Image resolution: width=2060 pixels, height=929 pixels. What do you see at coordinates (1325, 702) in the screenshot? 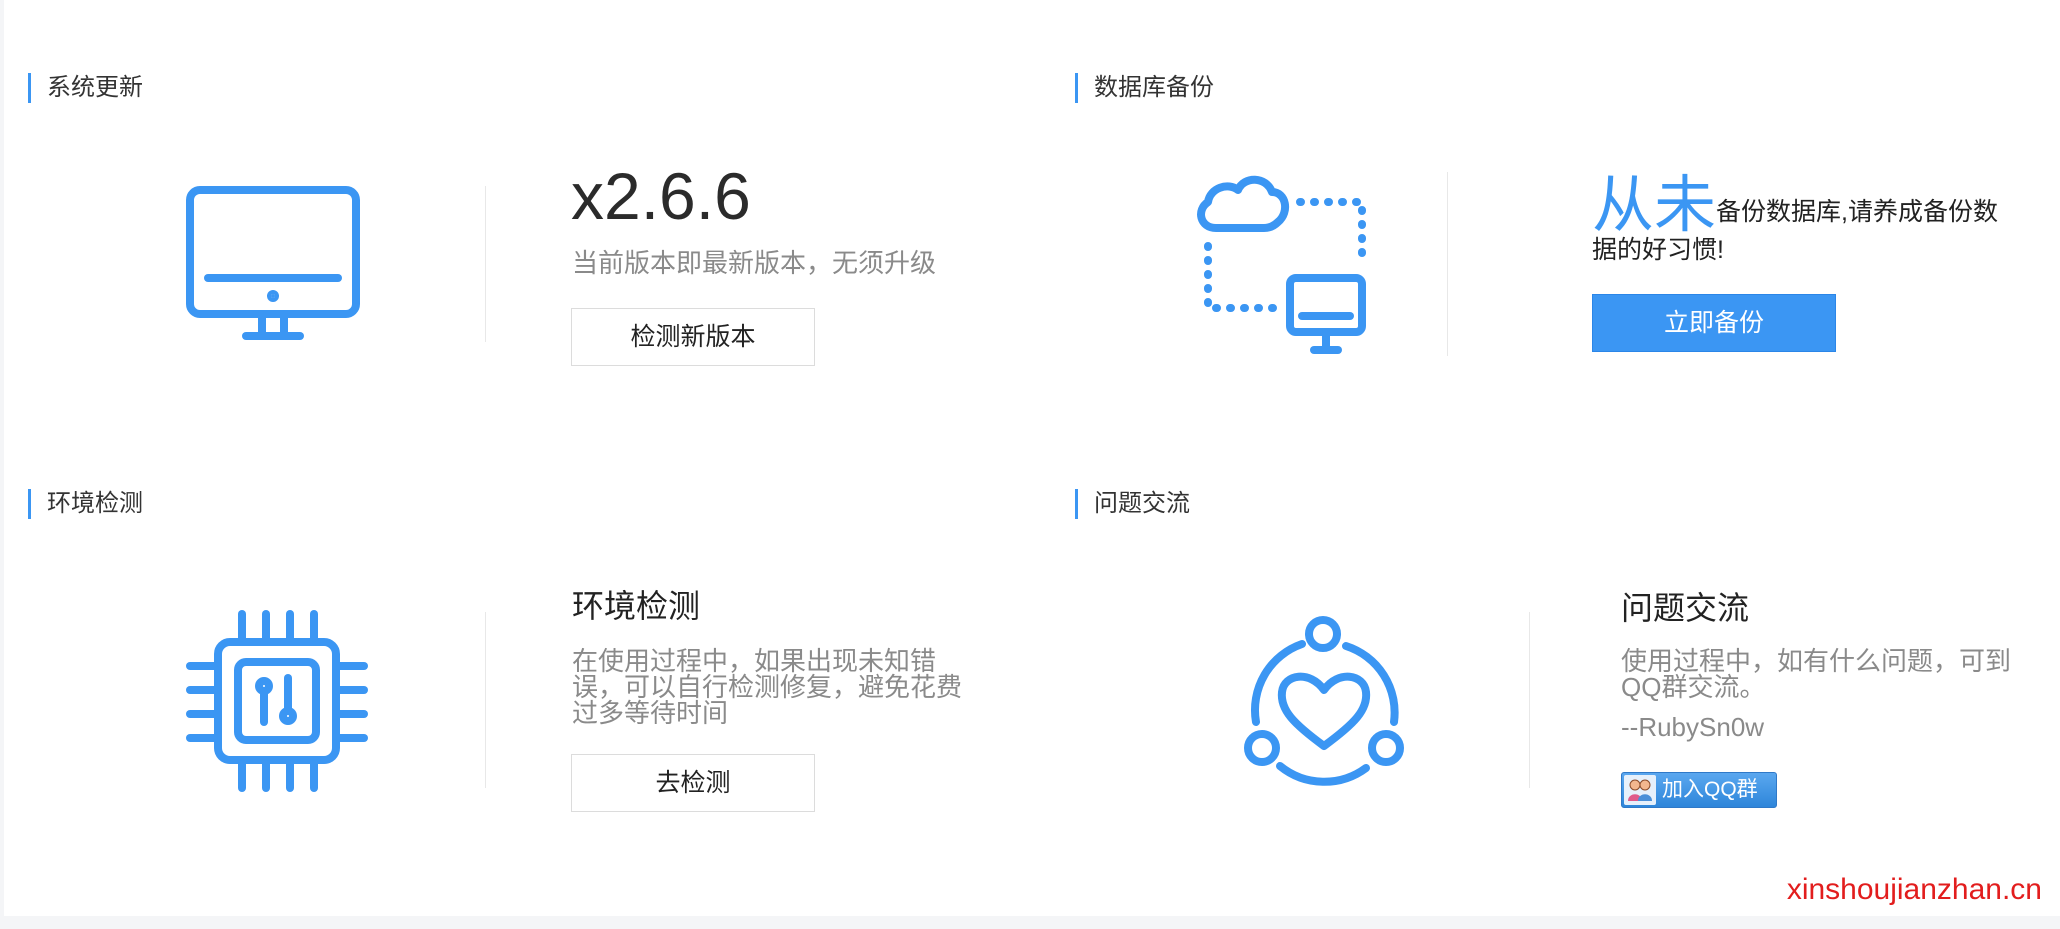
I see `heart-community-icon` at bounding box center [1325, 702].